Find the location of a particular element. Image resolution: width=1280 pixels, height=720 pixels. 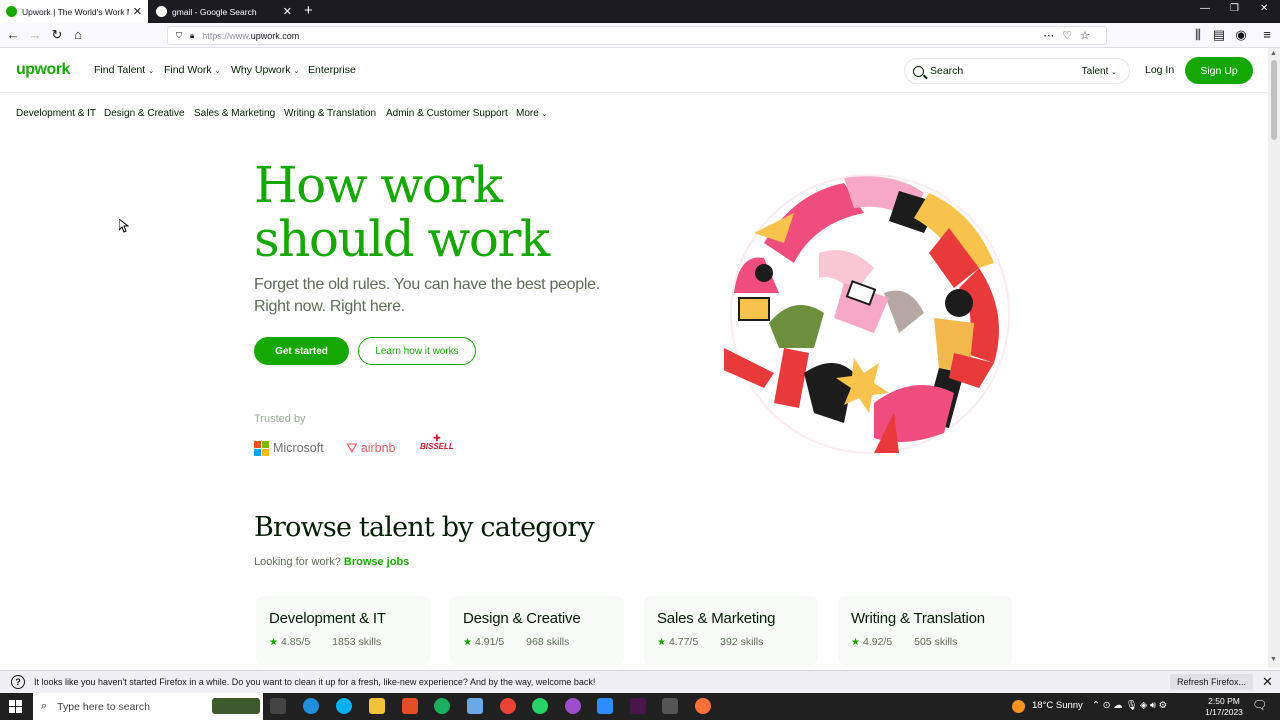

nav-find-work: Find Work ⌄ is located at coordinates (192, 70).